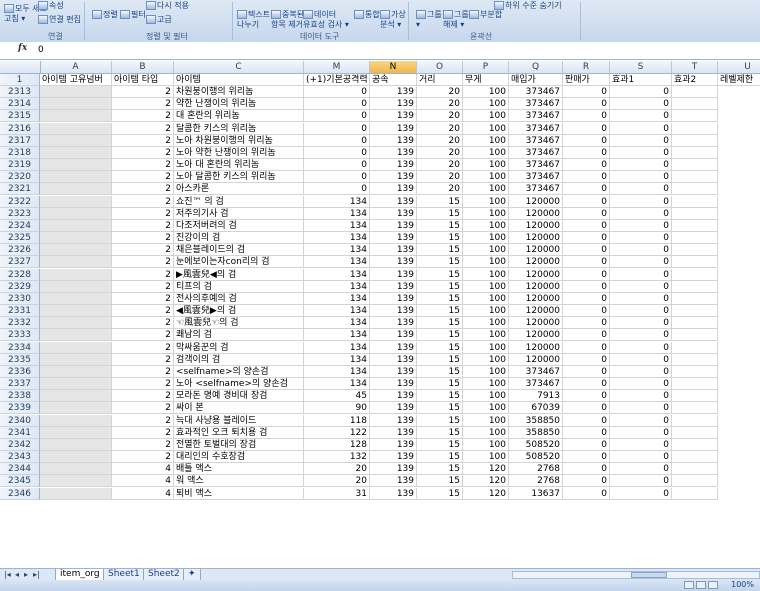 The height and width of the screenshot is (591, 760). I want to click on cell-o: 20, so click(440, 128).